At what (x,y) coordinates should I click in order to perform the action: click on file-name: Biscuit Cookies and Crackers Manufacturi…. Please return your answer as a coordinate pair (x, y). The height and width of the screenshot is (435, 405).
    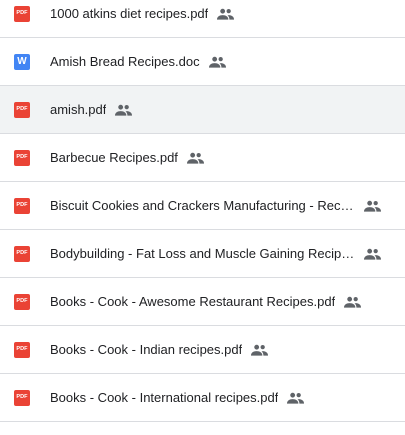
    Looking at the image, I should click on (202, 205).